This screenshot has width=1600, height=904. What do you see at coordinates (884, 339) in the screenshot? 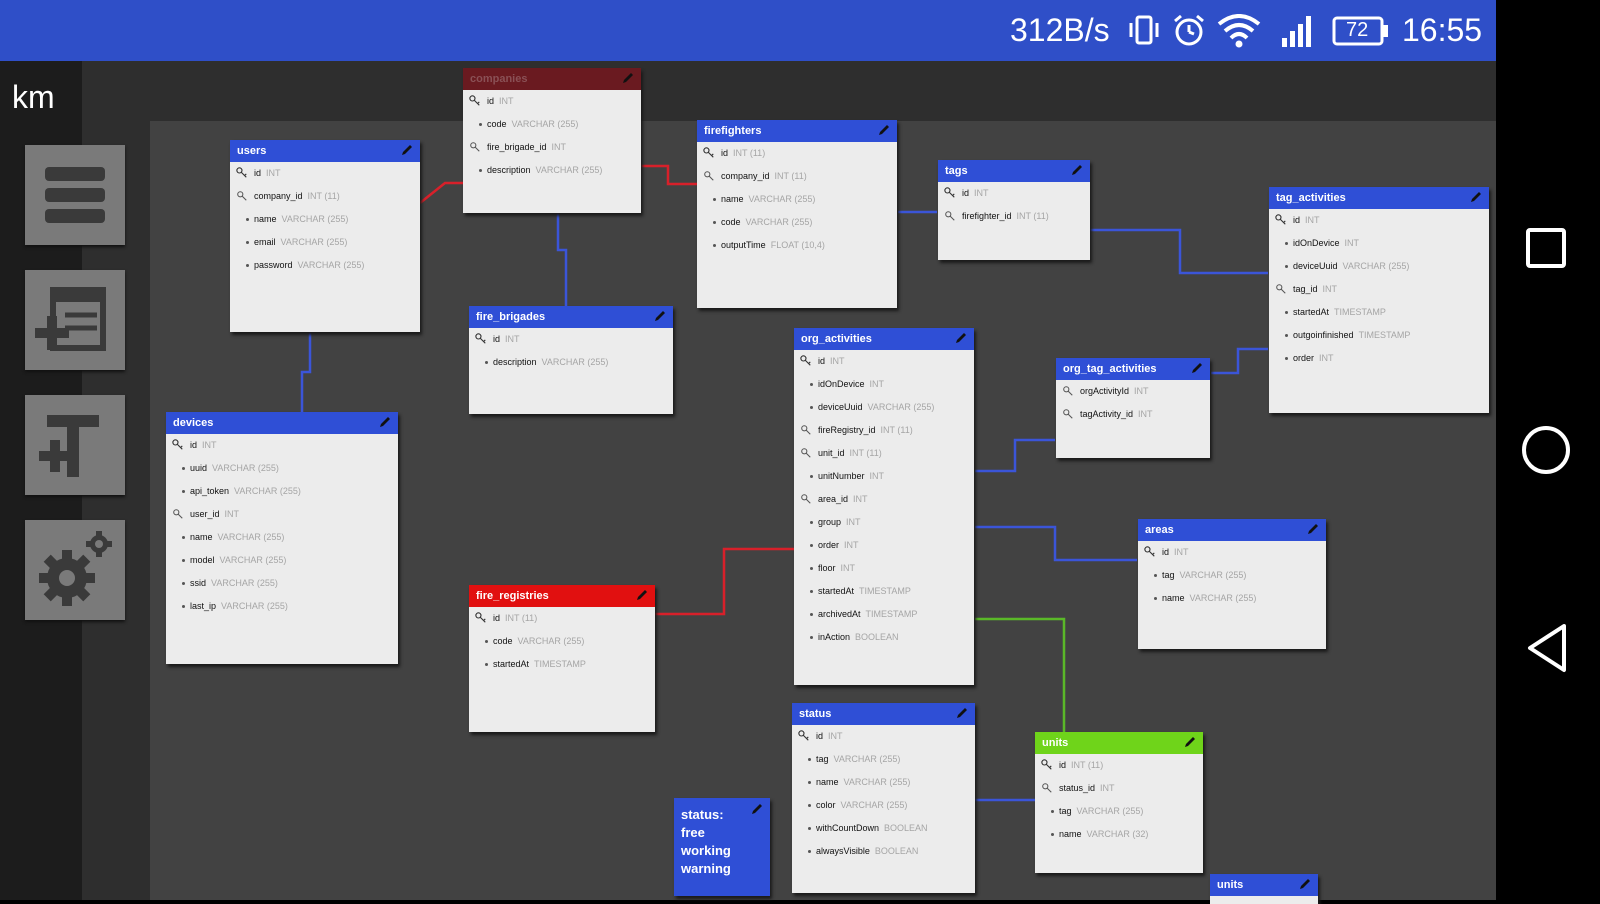
I see `table-header: org_activities` at bounding box center [884, 339].